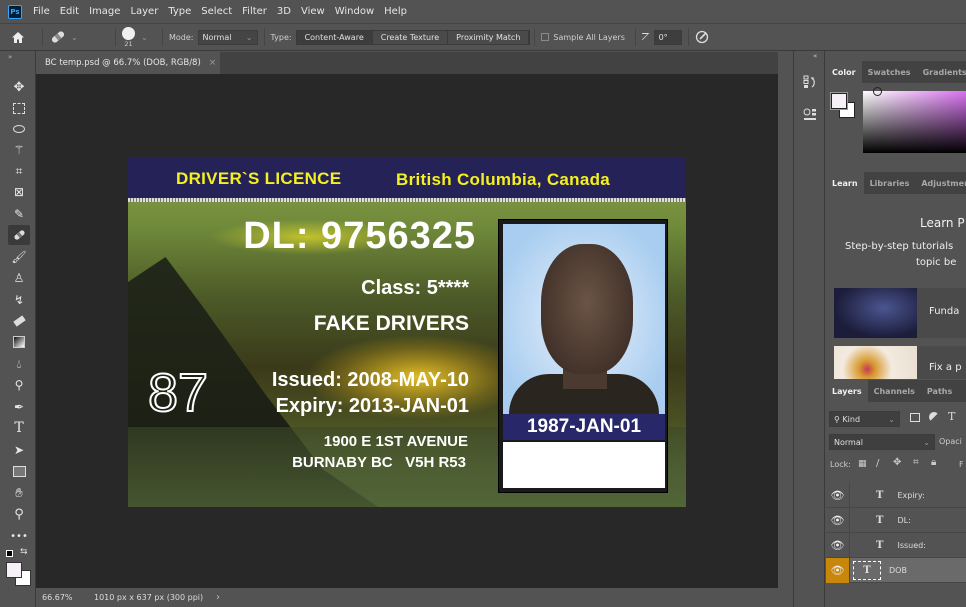 The image size is (966, 607). What do you see at coordinates (14, 570) in the screenshot?
I see `foreground-color-swatch` at bounding box center [14, 570].